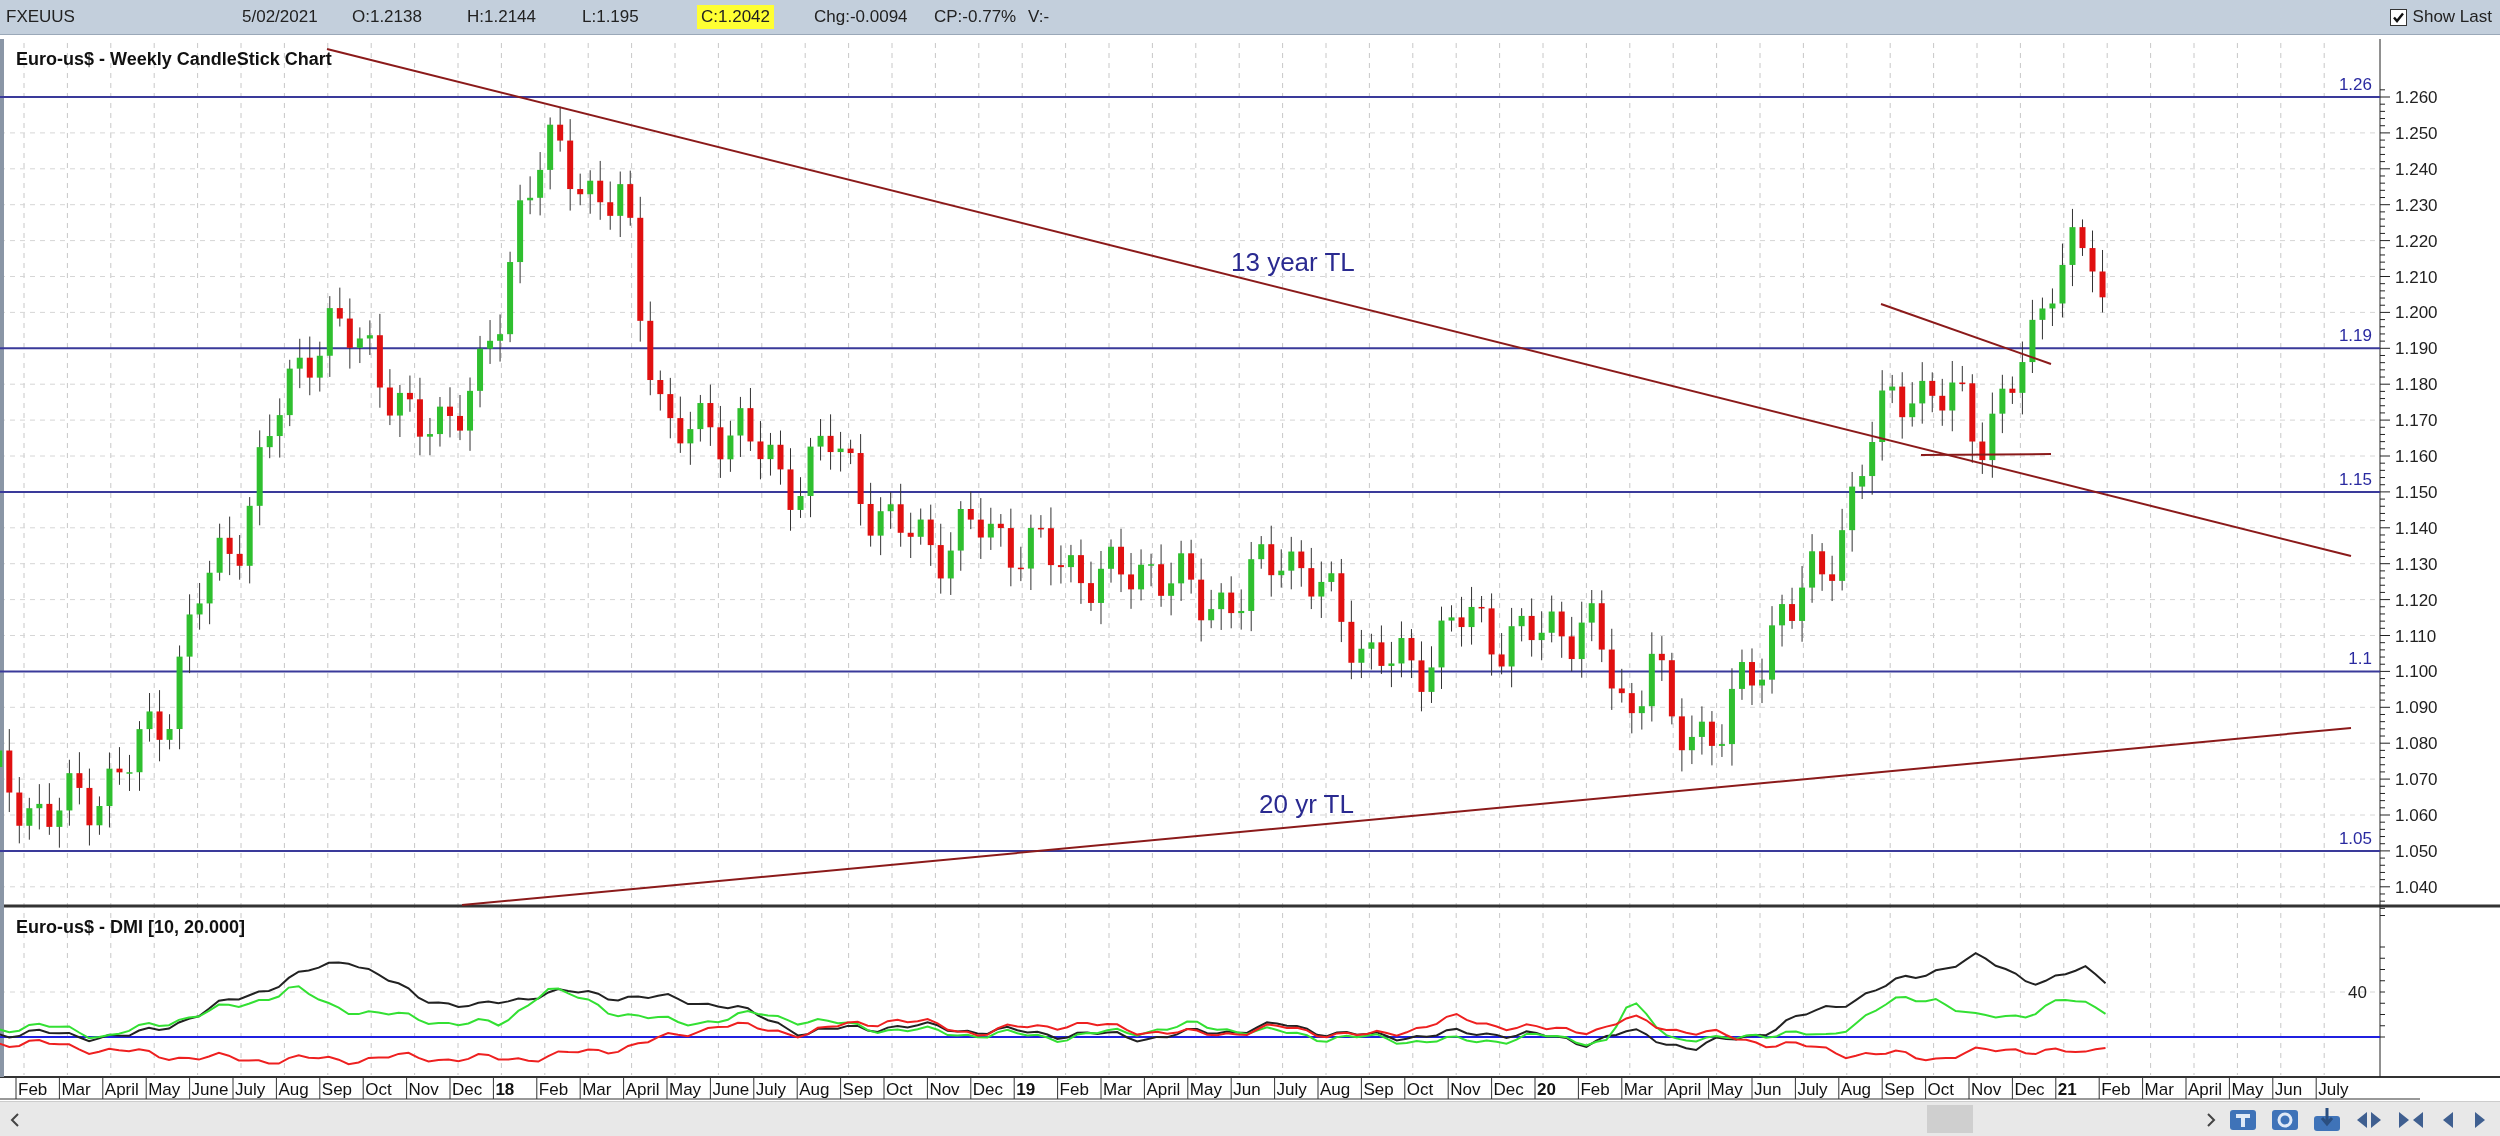 Image resolution: width=2500 pixels, height=1136 pixels. Describe the element at coordinates (2416, 169) in the screenshot. I see `price-axis-label: 1.240` at that location.